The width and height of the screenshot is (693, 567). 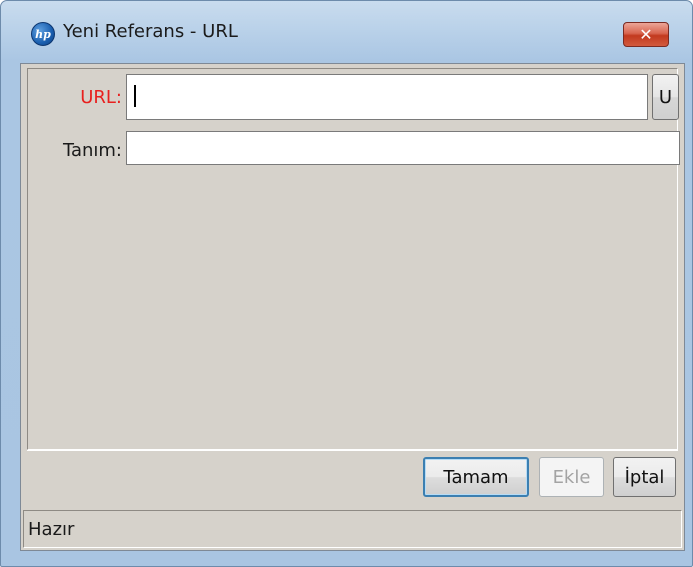 What do you see at coordinates (150, 31) in the screenshot?
I see `window-title: Yeni Referans - URL` at bounding box center [150, 31].